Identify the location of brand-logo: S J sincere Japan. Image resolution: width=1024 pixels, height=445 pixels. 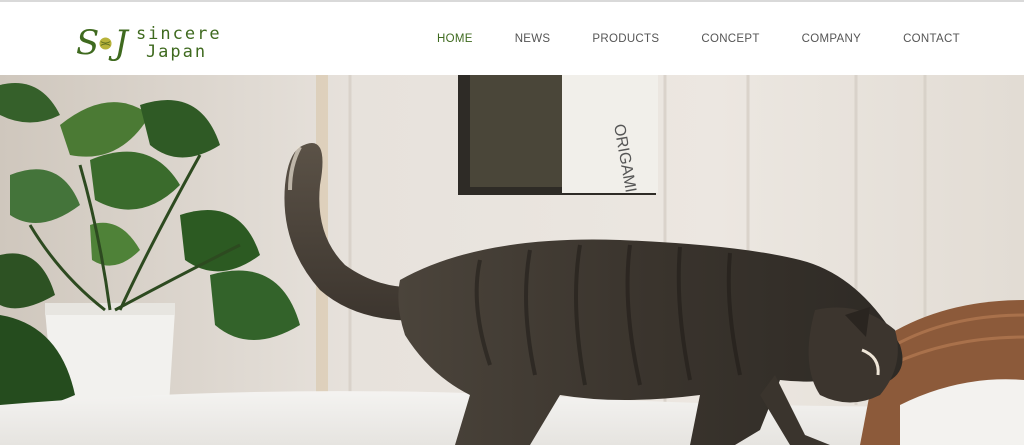
(149, 43).